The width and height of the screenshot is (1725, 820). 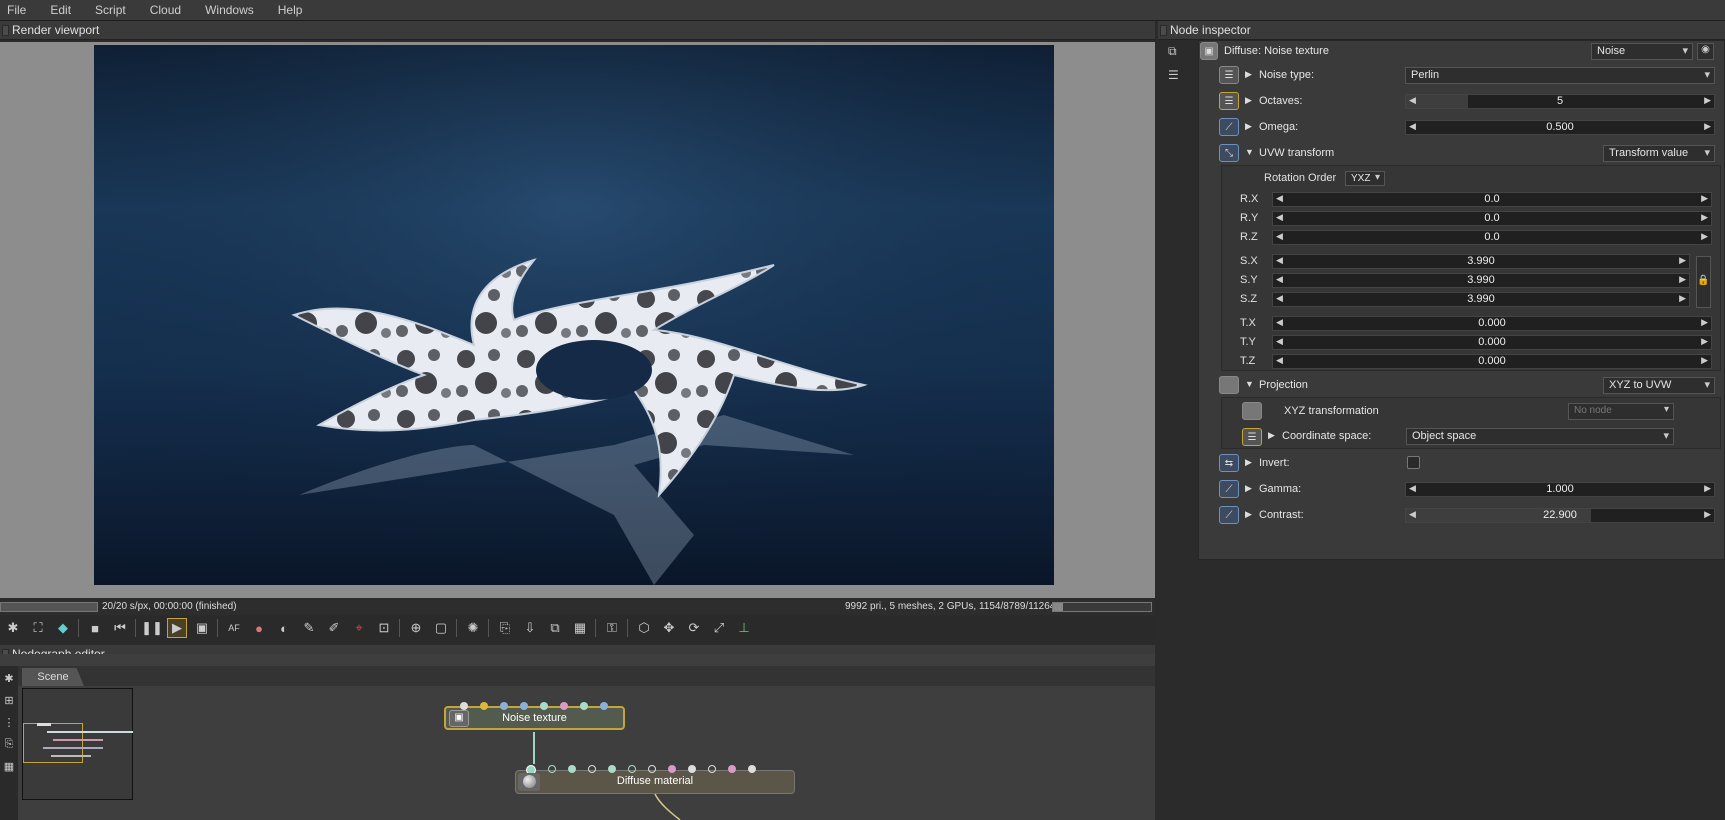 I want to click on noise-input-pins, so click(x=540, y=706).